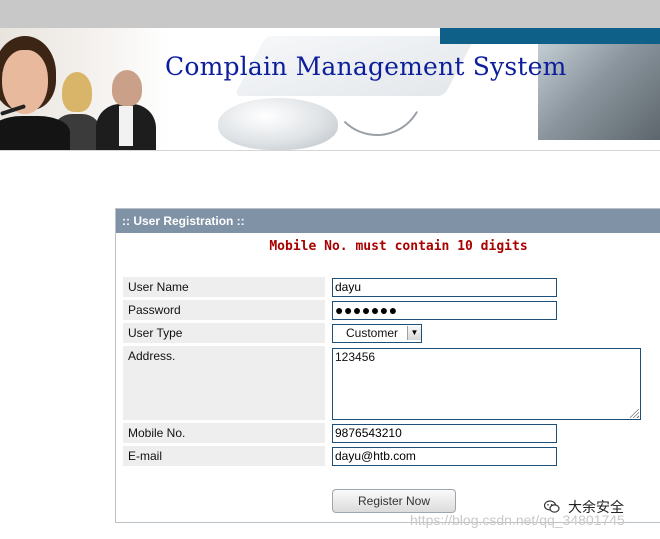 The height and width of the screenshot is (539, 660). What do you see at coordinates (278, 124) in the screenshot?
I see `mouse-image` at bounding box center [278, 124].